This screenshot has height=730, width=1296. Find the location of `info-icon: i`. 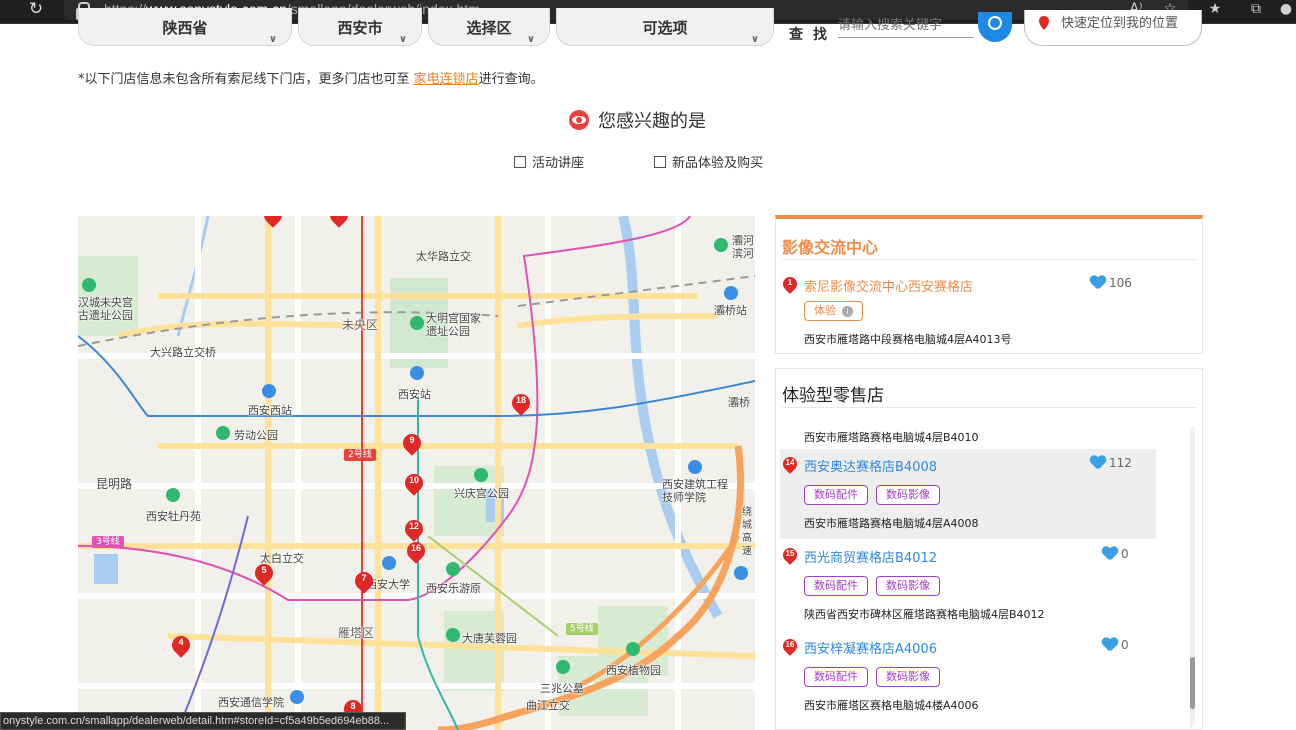

info-icon: i is located at coordinates (847, 311).